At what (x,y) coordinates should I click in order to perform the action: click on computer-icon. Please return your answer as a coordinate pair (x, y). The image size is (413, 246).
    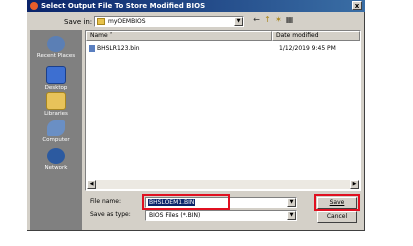
    Looking at the image, I should click on (56, 128).